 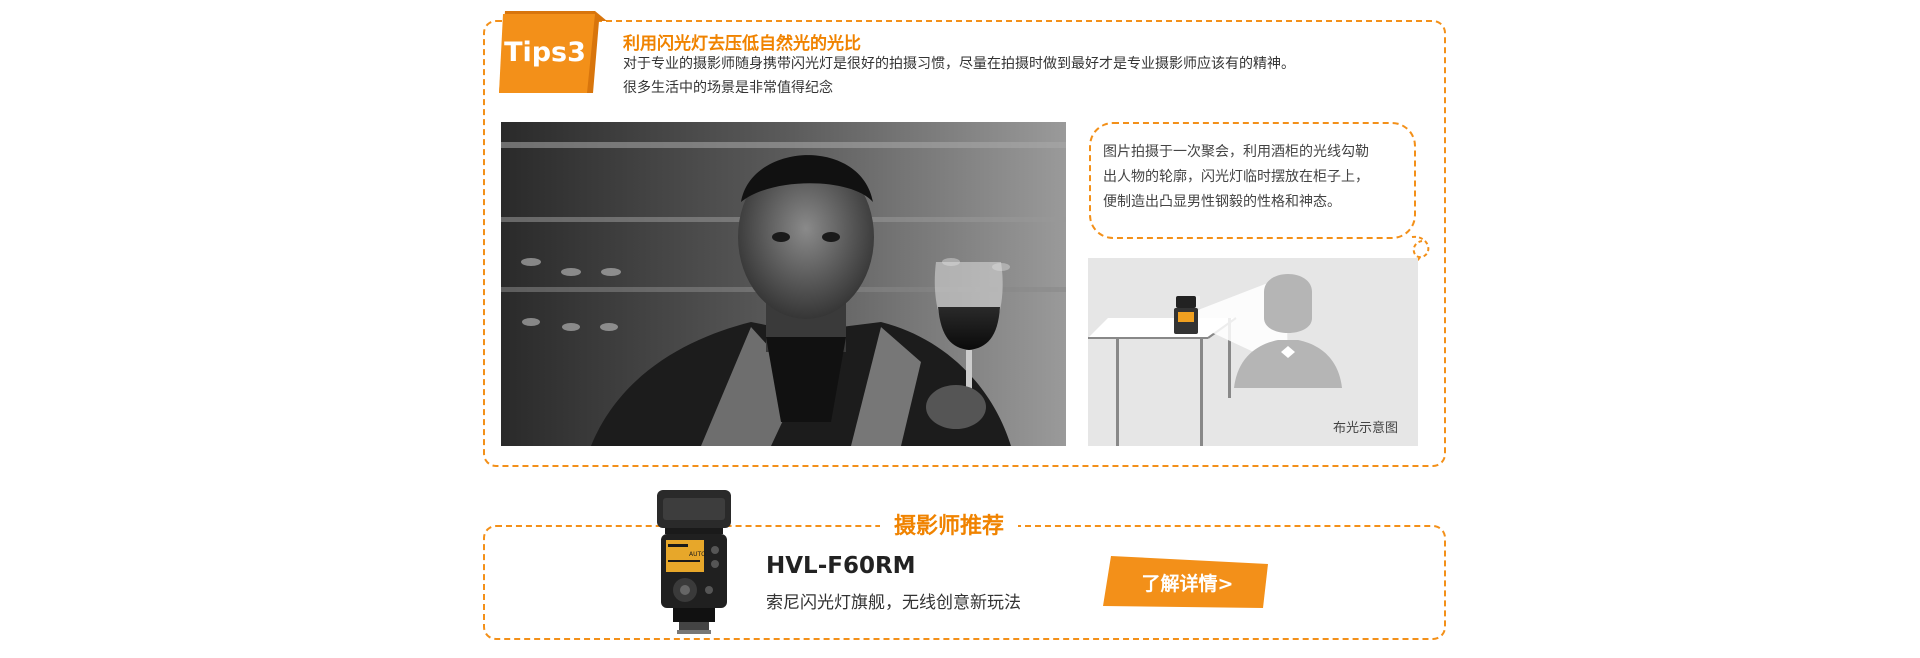 What do you see at coordinates (949, 524) in the screenshot?
I see `recommend-heading: 摄影师推荐` at bounding box center [949, 524].